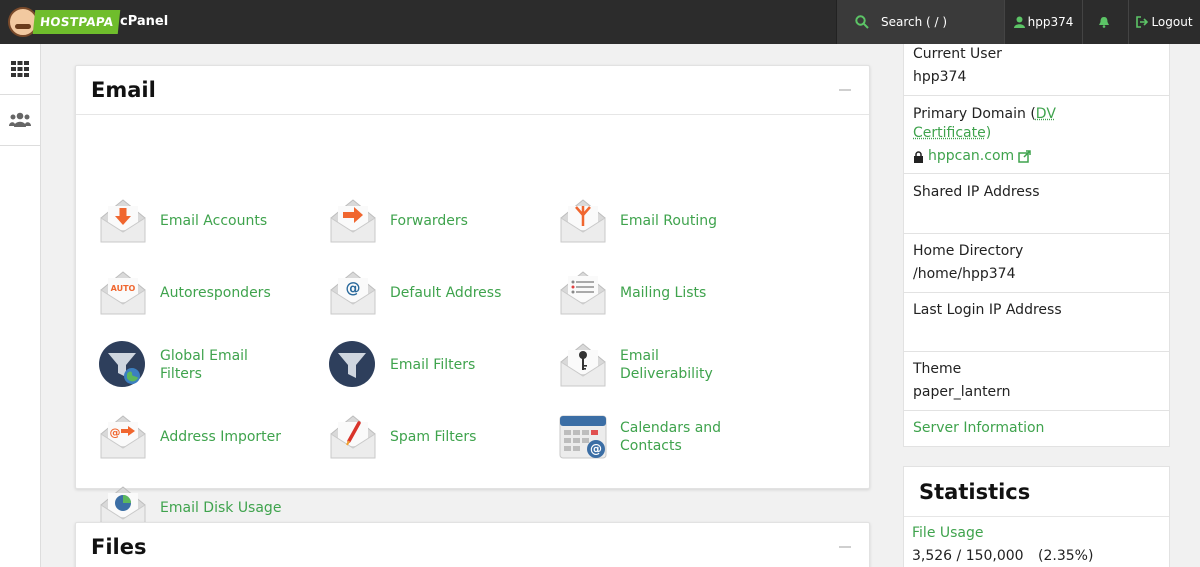  Describe the element at coordinates (1142, 22) in the screenshot. I see `logout-icon` at that location.